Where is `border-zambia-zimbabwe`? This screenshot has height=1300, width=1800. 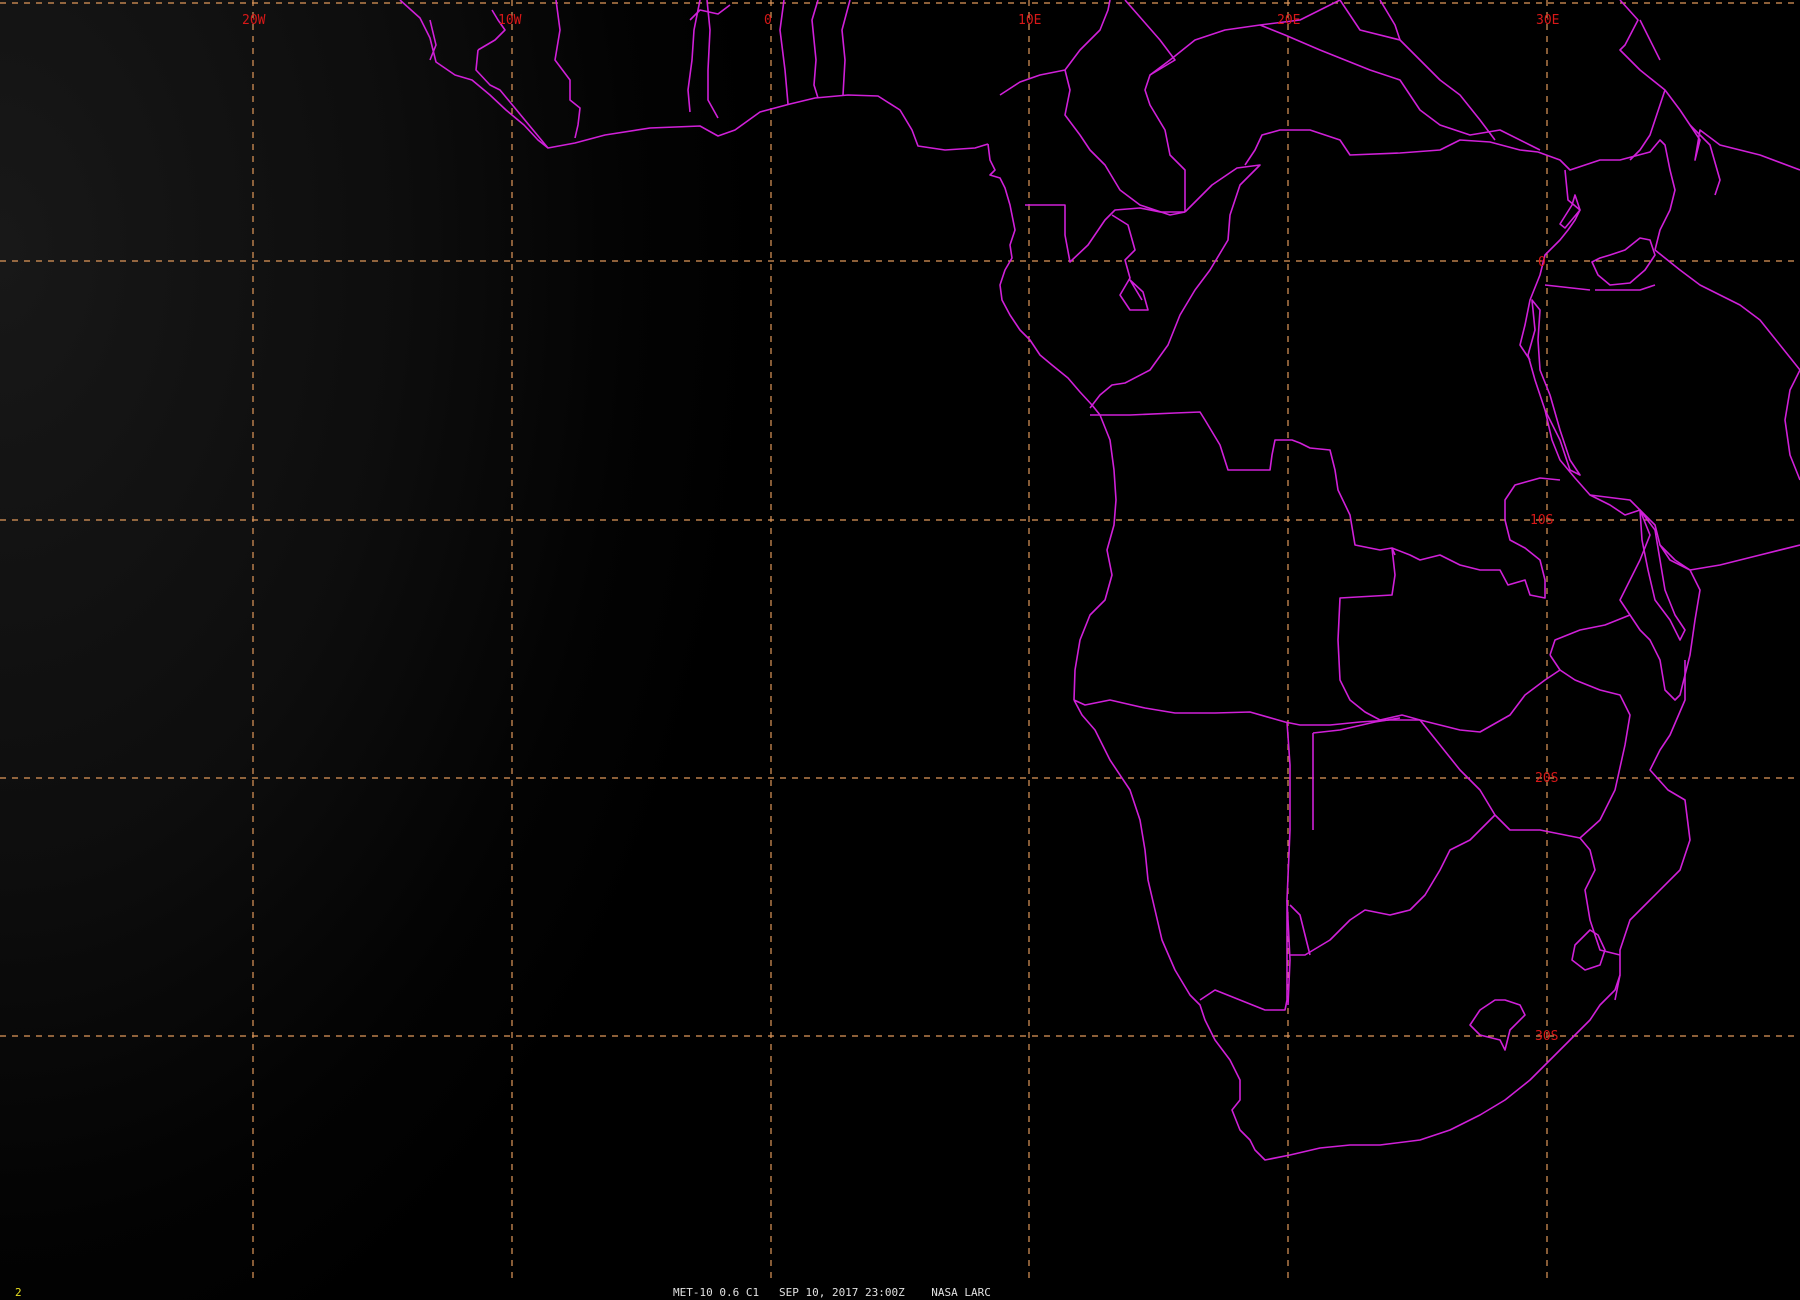 border-zambia-zimbabwe is located at coordinates (1490, 693).